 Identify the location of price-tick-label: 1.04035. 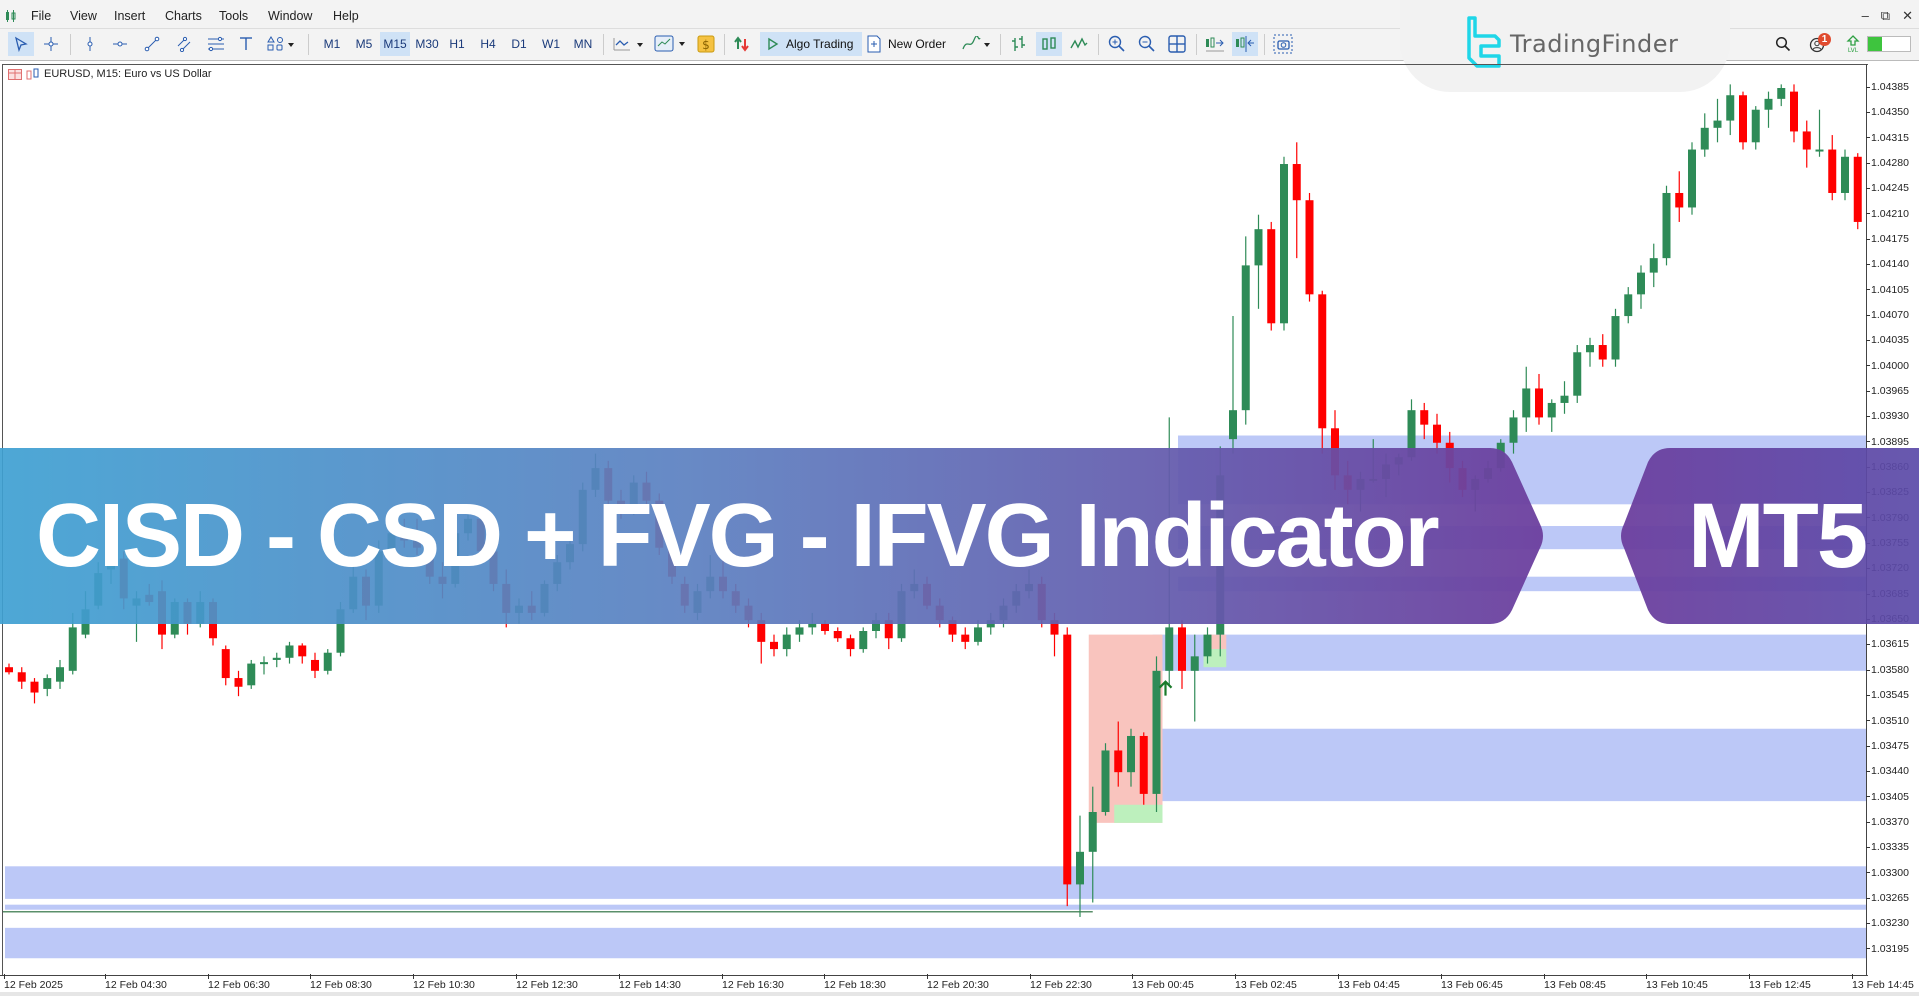
(1887, 340).